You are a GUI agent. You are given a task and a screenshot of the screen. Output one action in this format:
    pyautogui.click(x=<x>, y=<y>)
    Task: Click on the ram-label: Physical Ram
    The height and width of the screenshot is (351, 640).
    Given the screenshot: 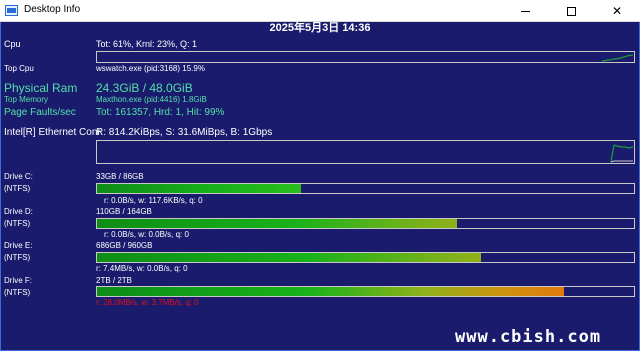 What is the action you would take?
    pyautogui.click(x=41, y=88)
    